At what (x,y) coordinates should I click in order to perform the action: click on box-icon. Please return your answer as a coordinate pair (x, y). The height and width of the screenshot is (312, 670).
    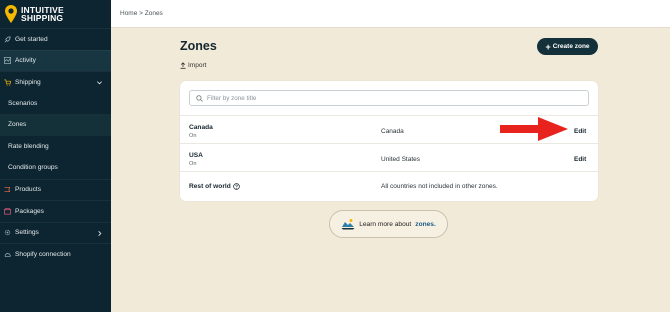
    Looking at the image, I should click on (7, 211).